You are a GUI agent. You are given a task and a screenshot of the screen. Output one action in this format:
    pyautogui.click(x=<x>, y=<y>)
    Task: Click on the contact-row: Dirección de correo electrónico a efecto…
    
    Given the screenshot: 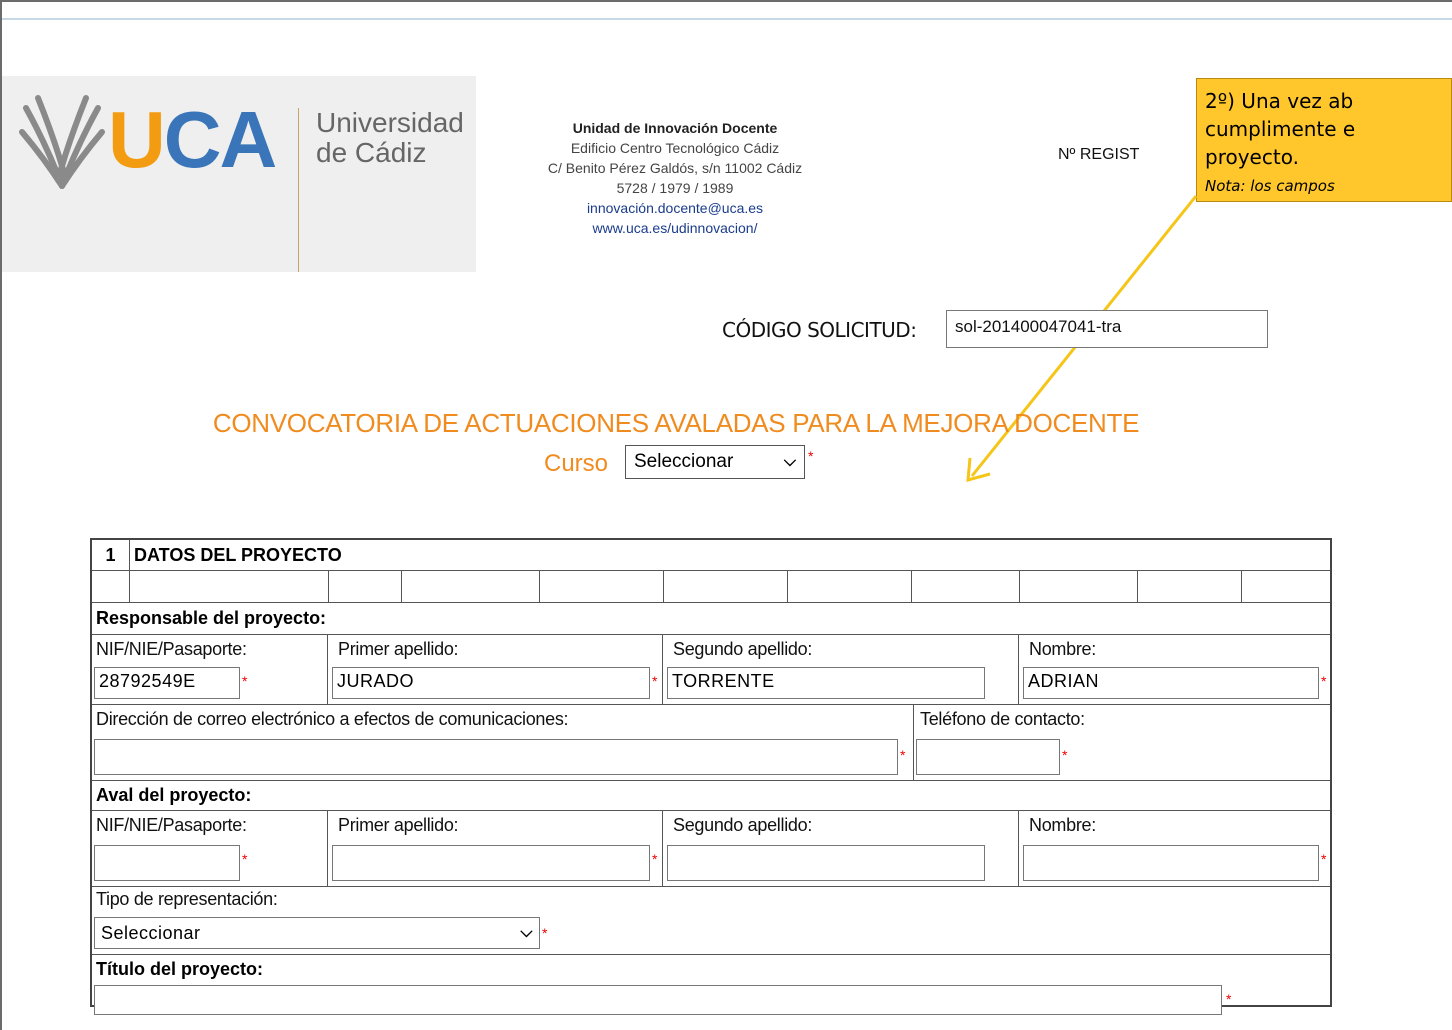 What is the action you would take?
    pyautogui.click(x=711, y=743)
    